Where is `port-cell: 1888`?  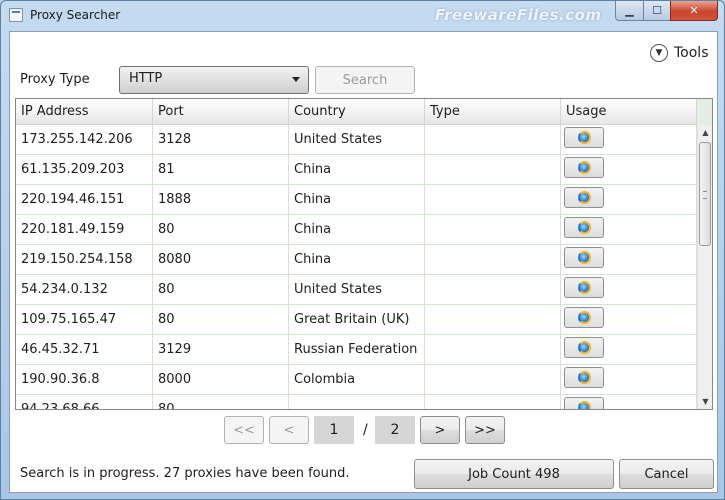
port-cell: 1888 is located at coordinates (221, 200).